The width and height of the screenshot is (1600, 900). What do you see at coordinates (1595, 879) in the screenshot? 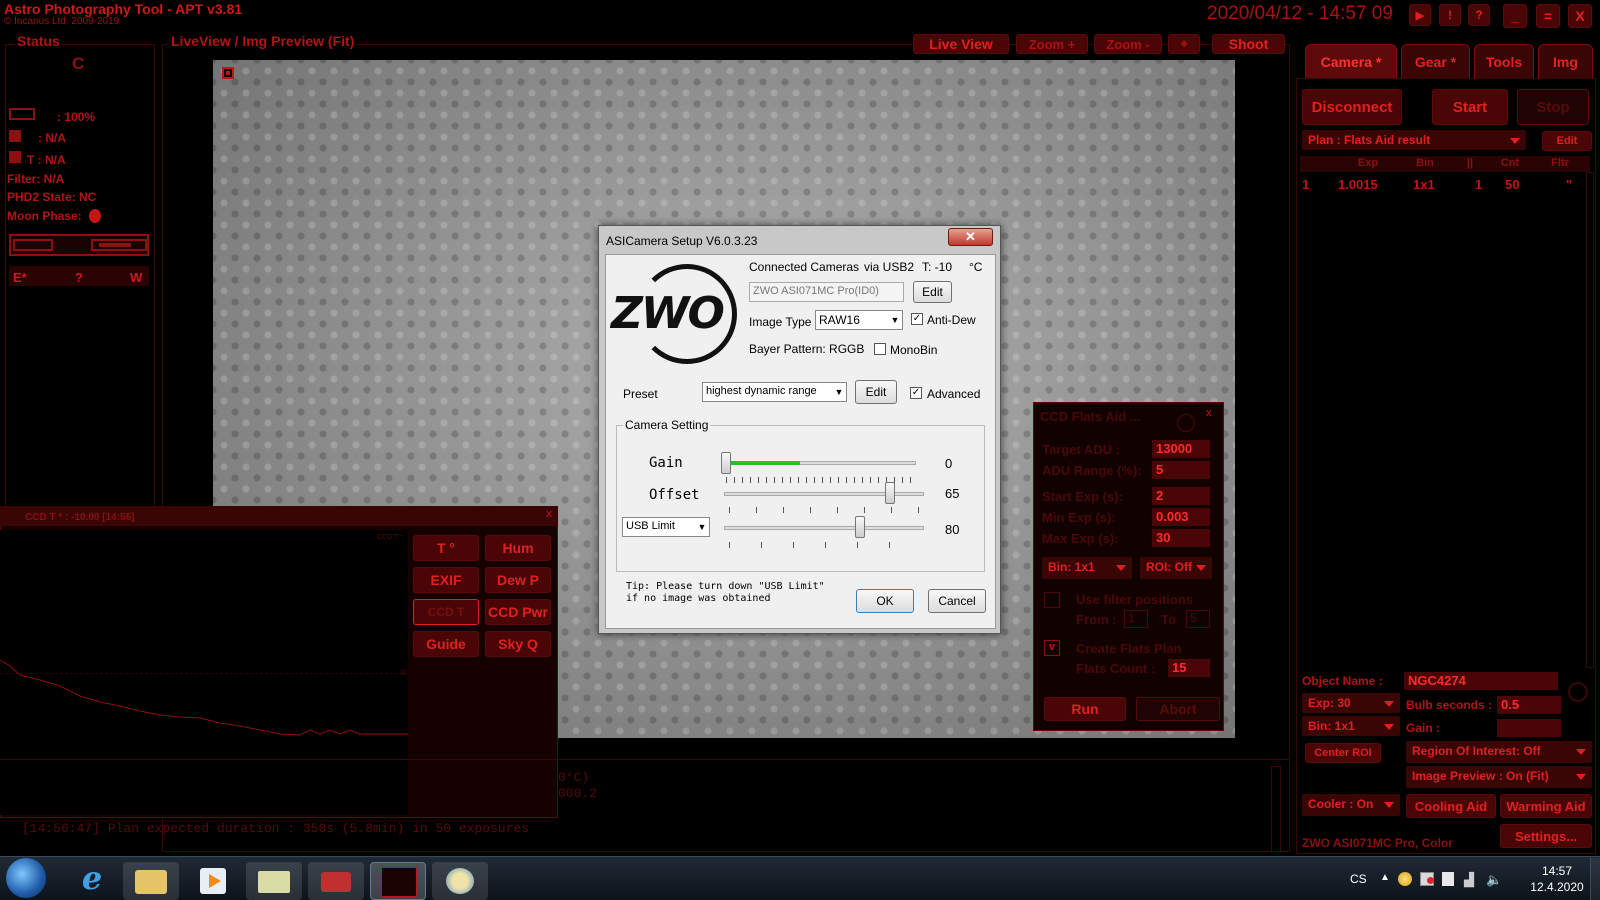
I see `show-desktop-button` at bounding box center [1595, 879].